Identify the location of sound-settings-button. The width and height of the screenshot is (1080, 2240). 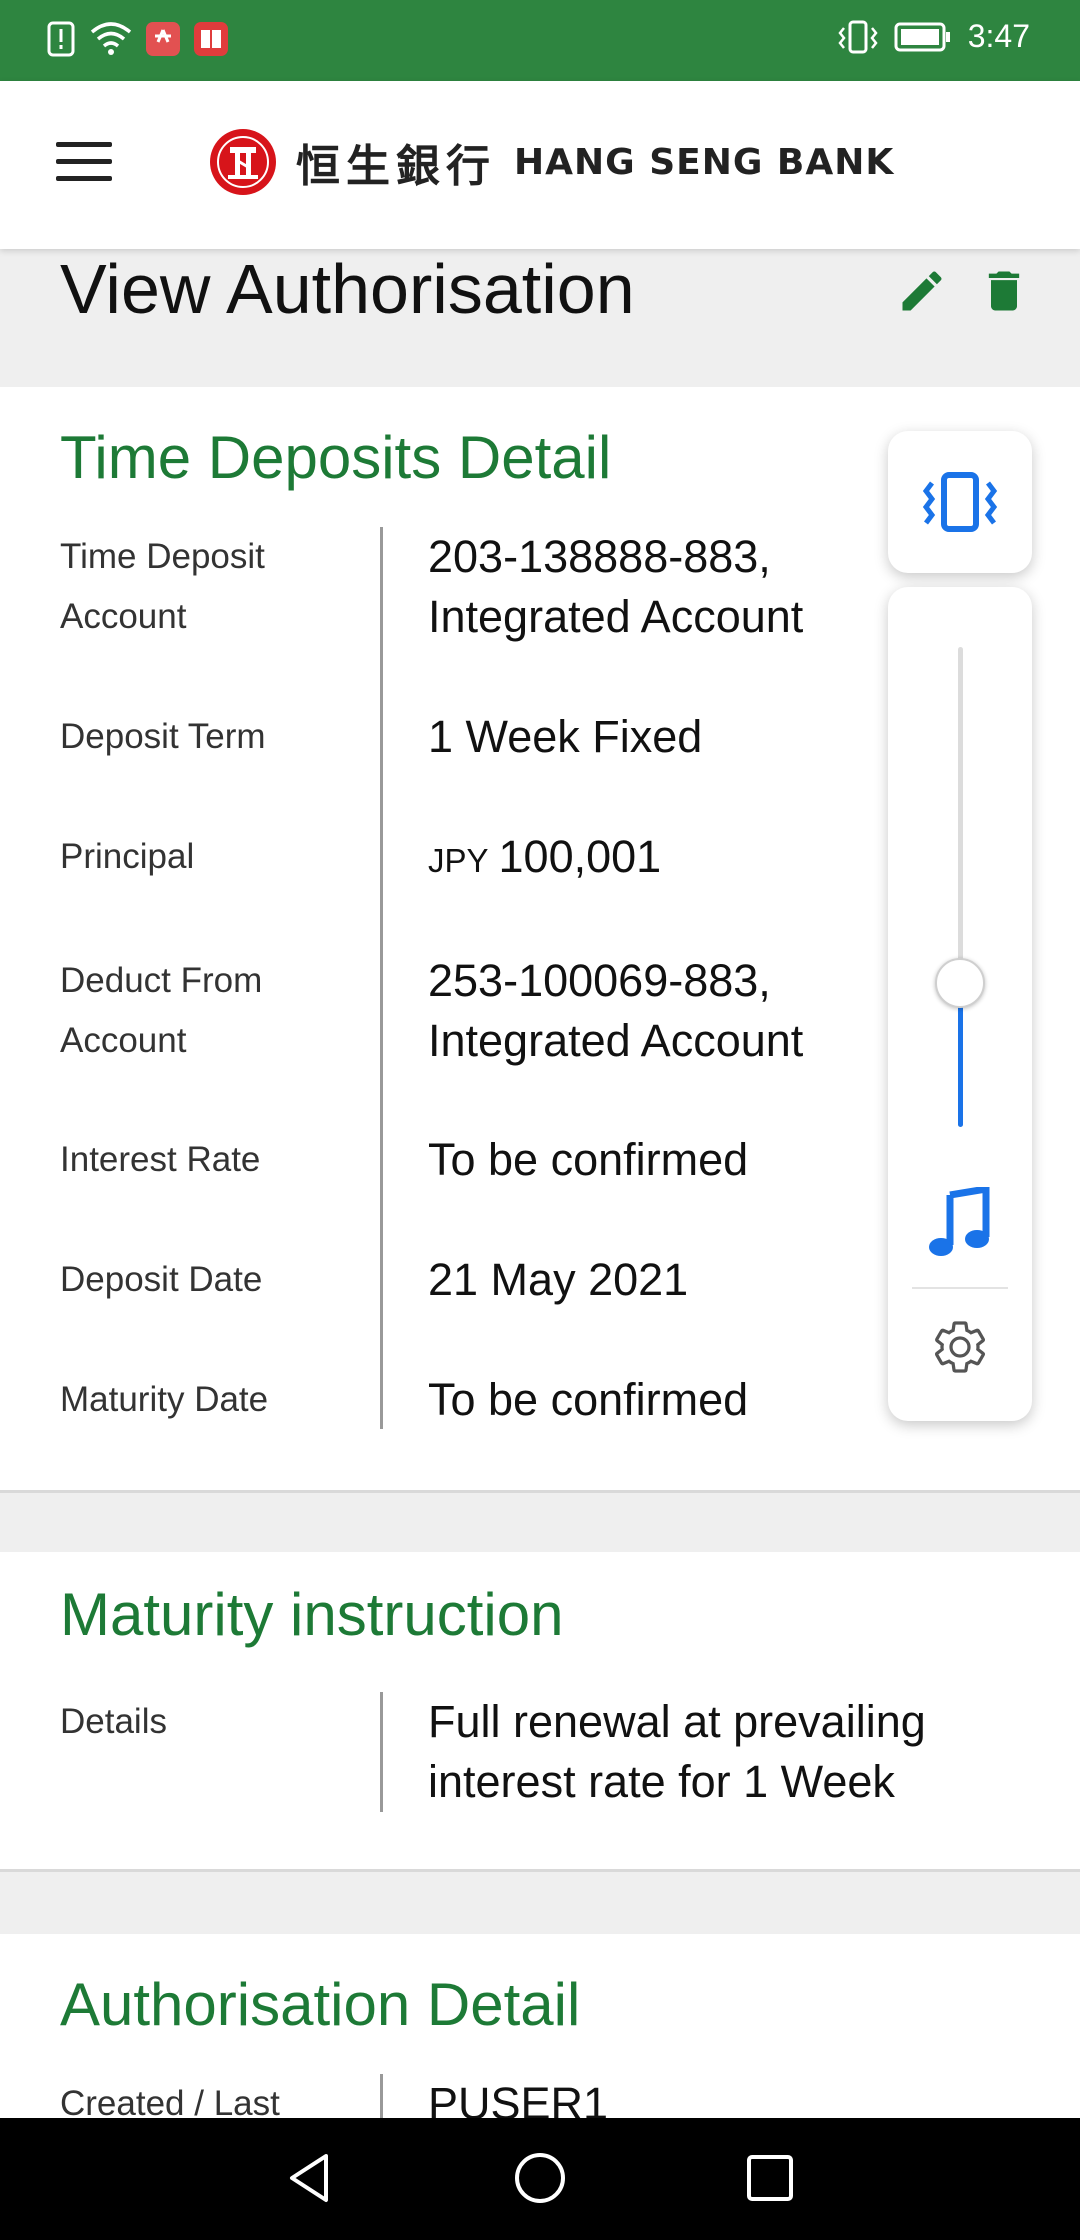
(960, 1347).